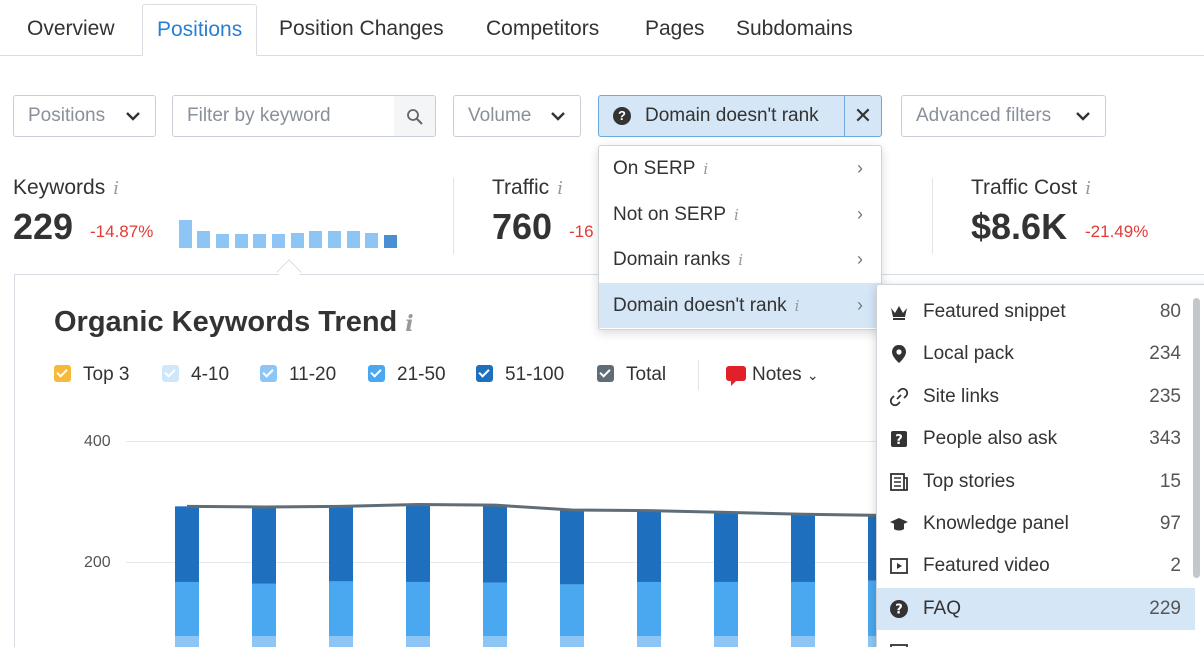  Describe the element at coordinates (43, 226) in the screenshot. I see `keywords-metric-value: 229` at that location.